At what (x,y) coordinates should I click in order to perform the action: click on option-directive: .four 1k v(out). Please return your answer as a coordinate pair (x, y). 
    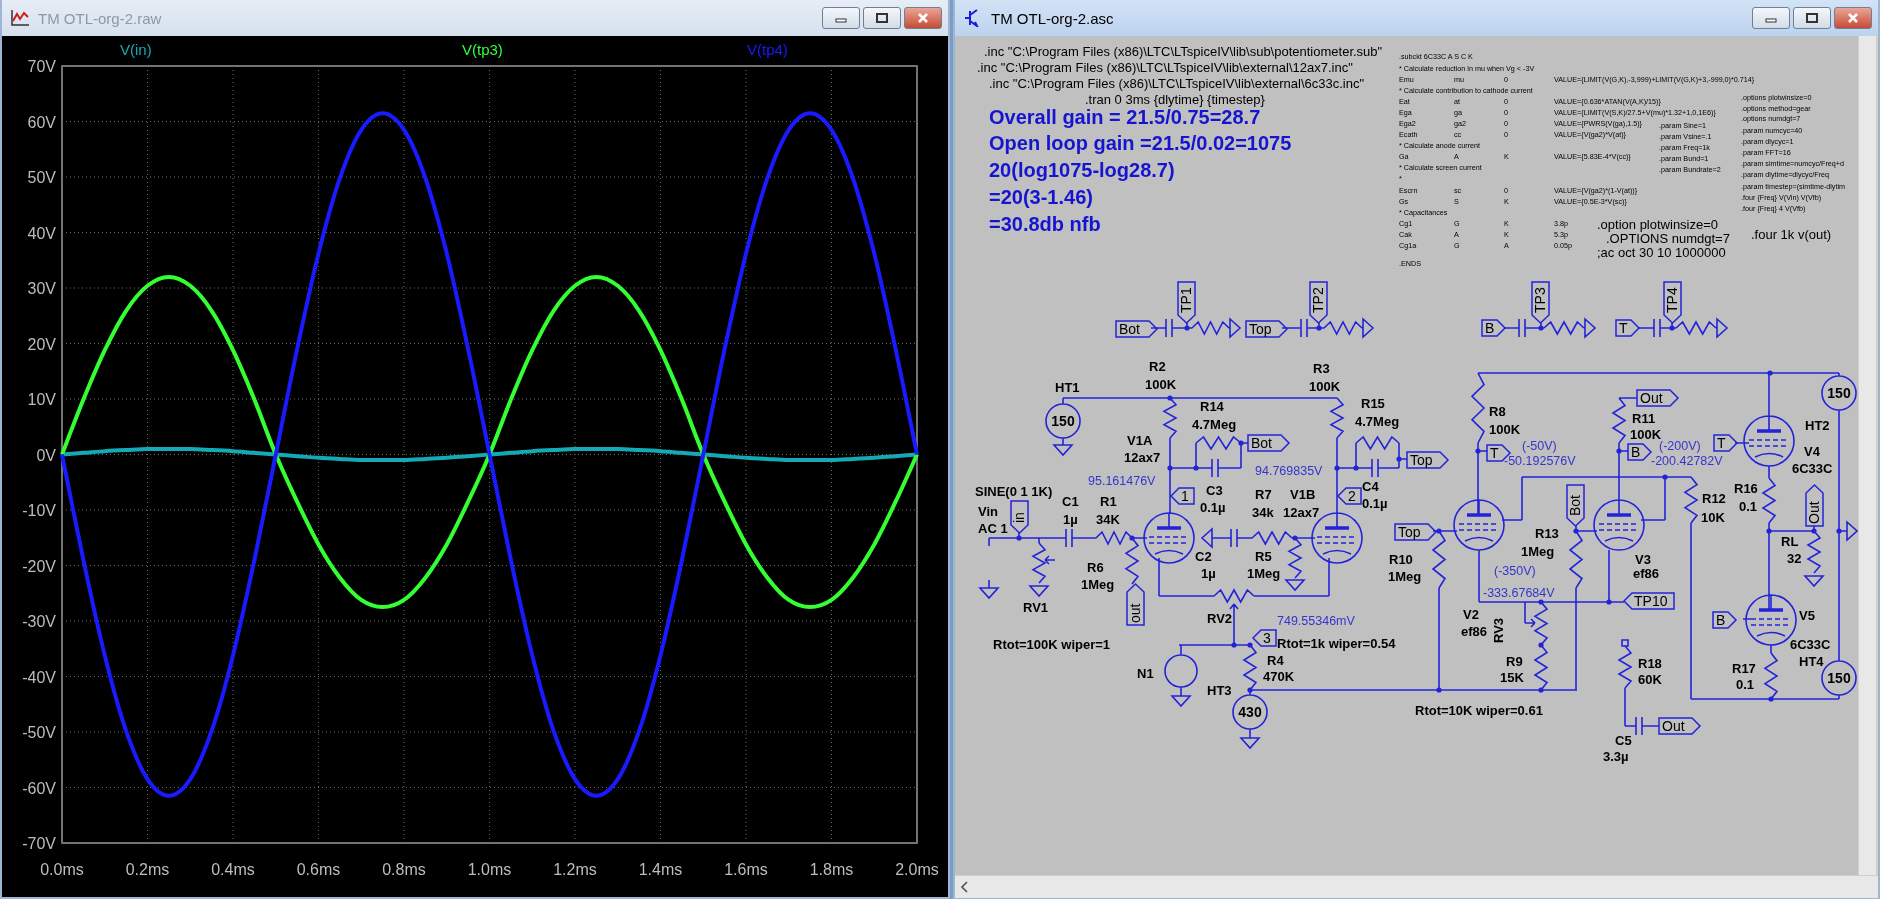
    Looking at the image, I should click on (1791, 234).